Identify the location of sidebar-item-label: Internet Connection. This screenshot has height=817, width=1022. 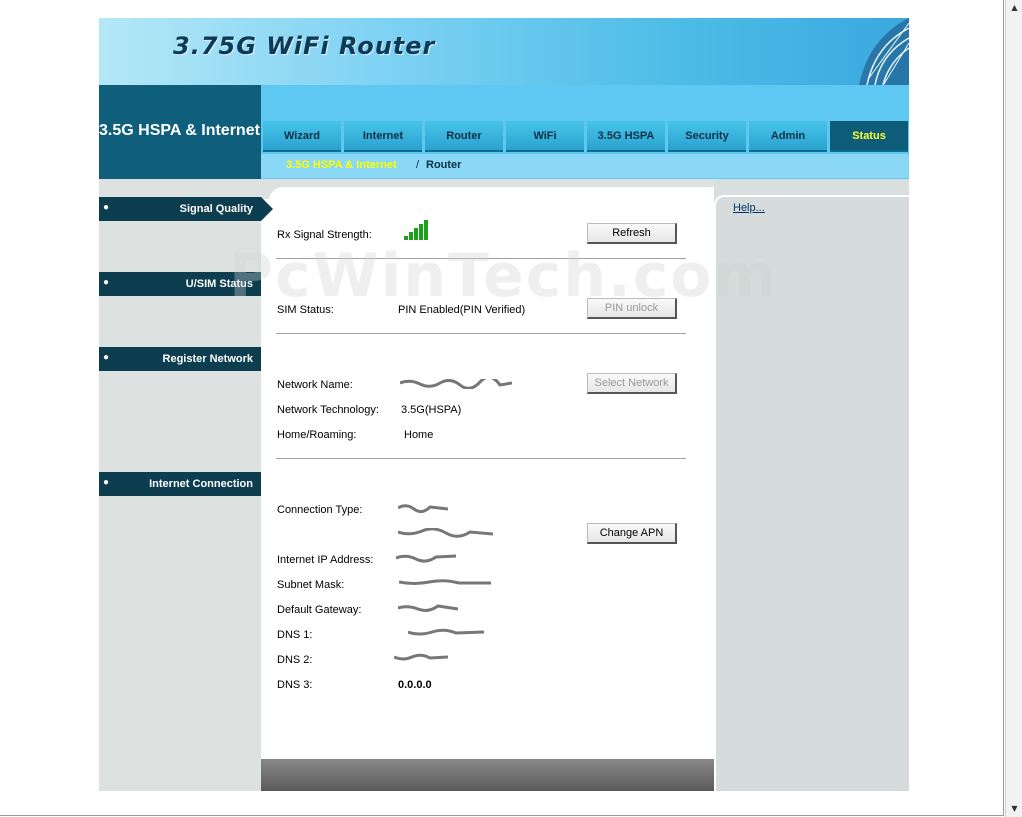
(201, 484).